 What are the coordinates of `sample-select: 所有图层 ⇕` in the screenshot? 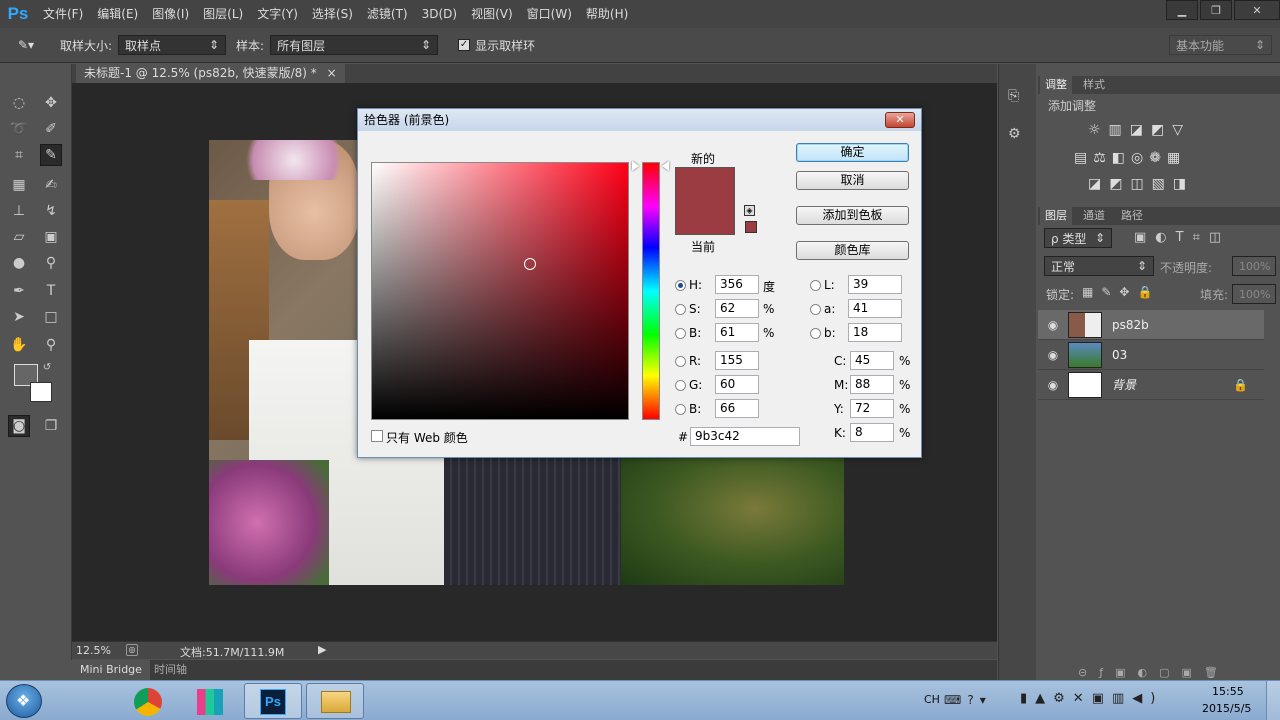 It's located at (354, 45).